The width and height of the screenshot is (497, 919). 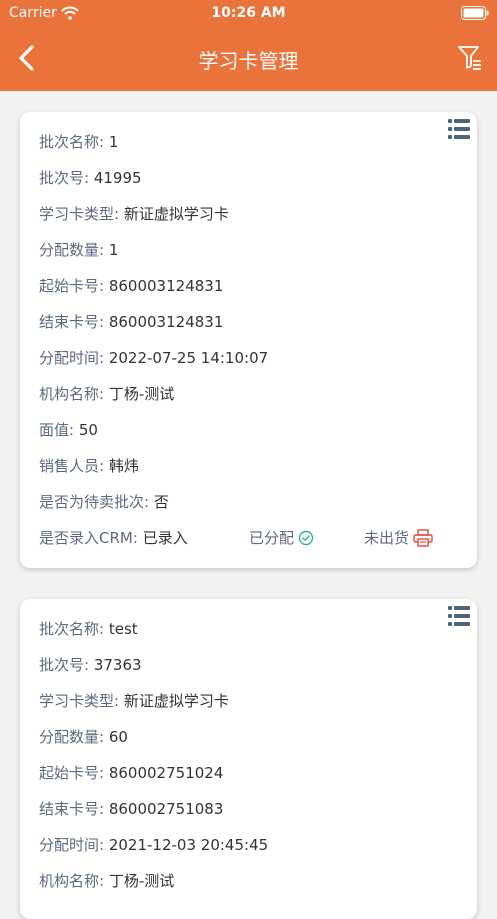 I want to click on clock: 10:26 AM, so click(x=248, y=13).